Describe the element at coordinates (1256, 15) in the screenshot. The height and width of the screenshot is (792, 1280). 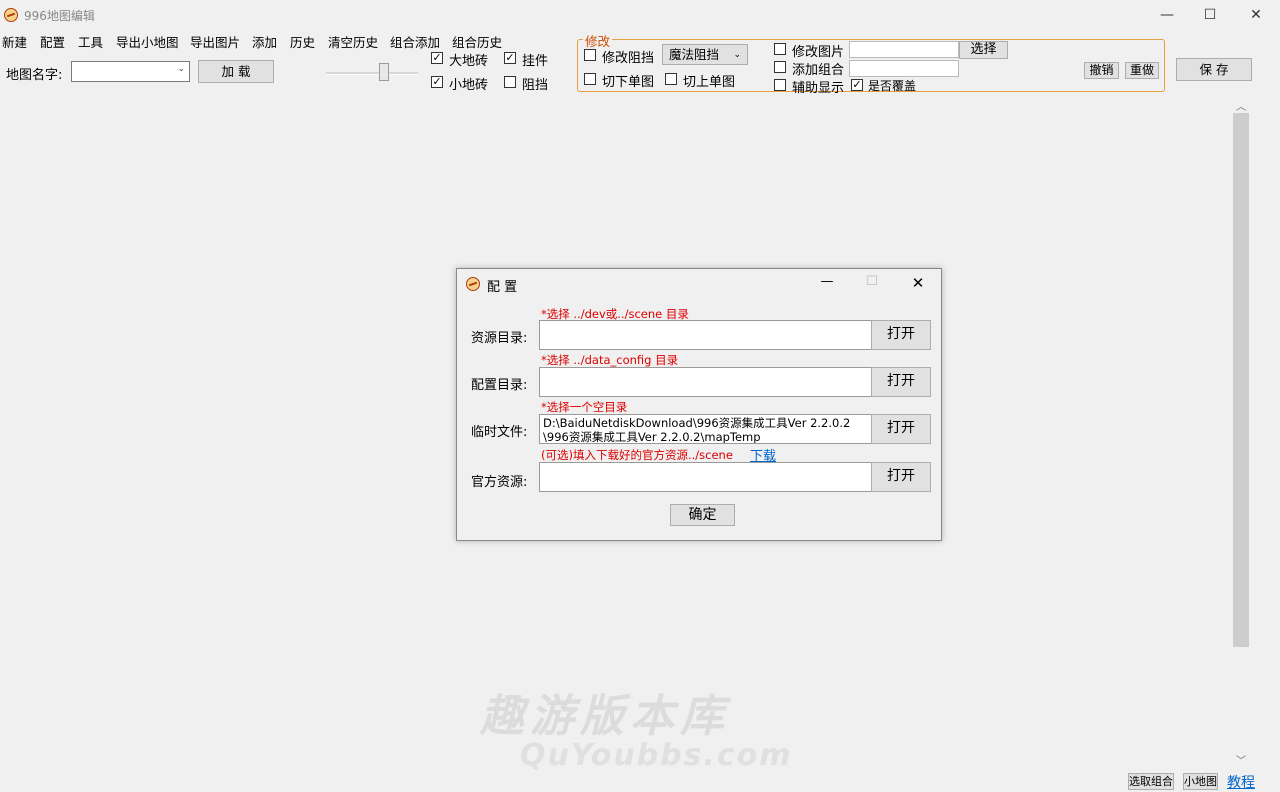
I see `close-button: ✕` at that location.